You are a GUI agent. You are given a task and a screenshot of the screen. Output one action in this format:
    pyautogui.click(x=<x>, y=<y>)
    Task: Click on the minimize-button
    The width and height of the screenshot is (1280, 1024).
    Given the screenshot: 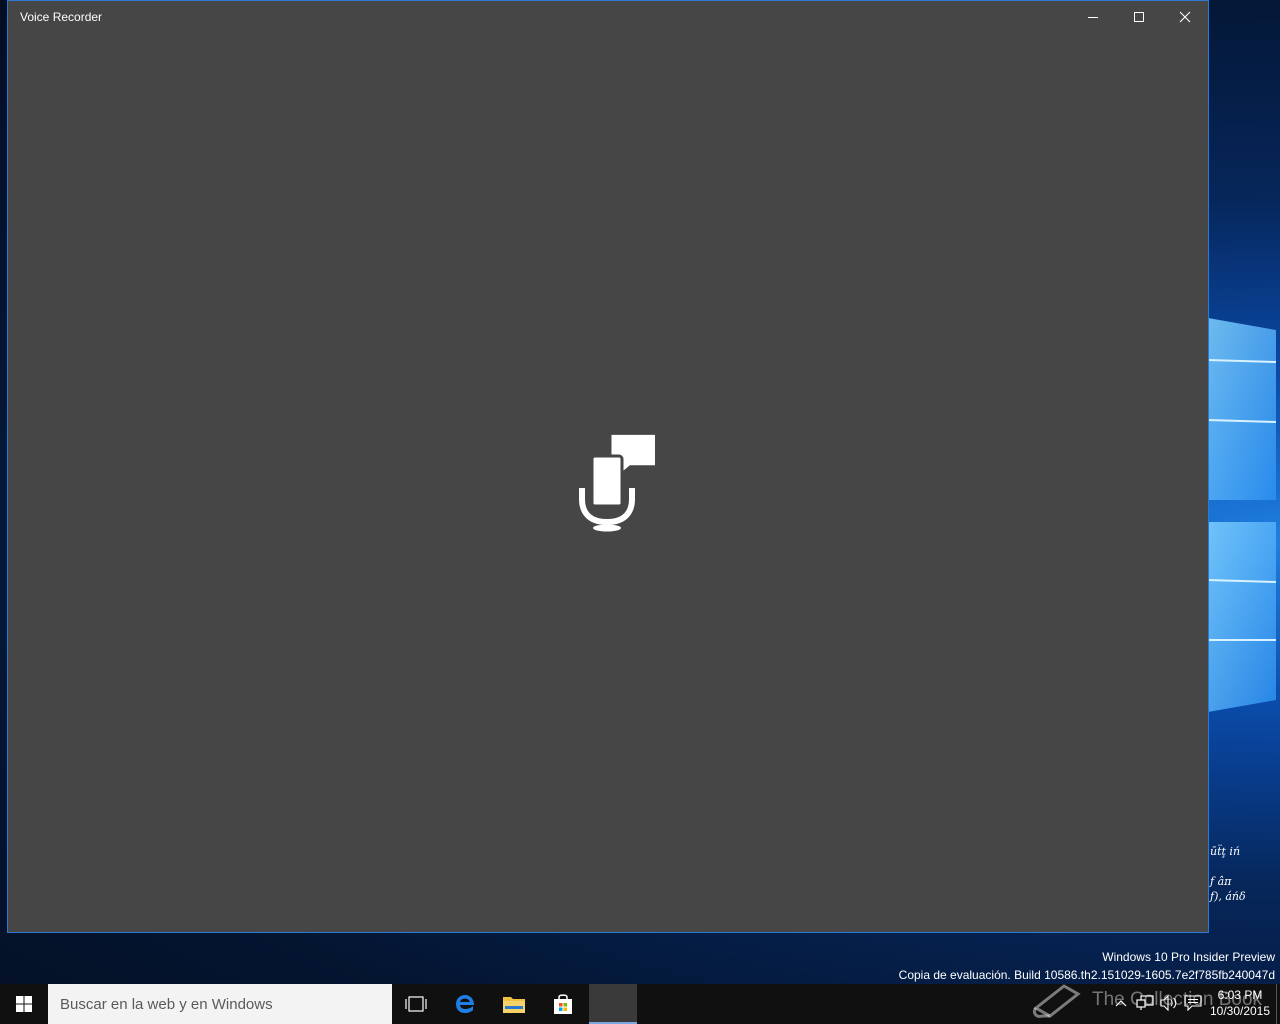 What is the action you would take?
    pyautogui.click(x=1093, y=17)
    